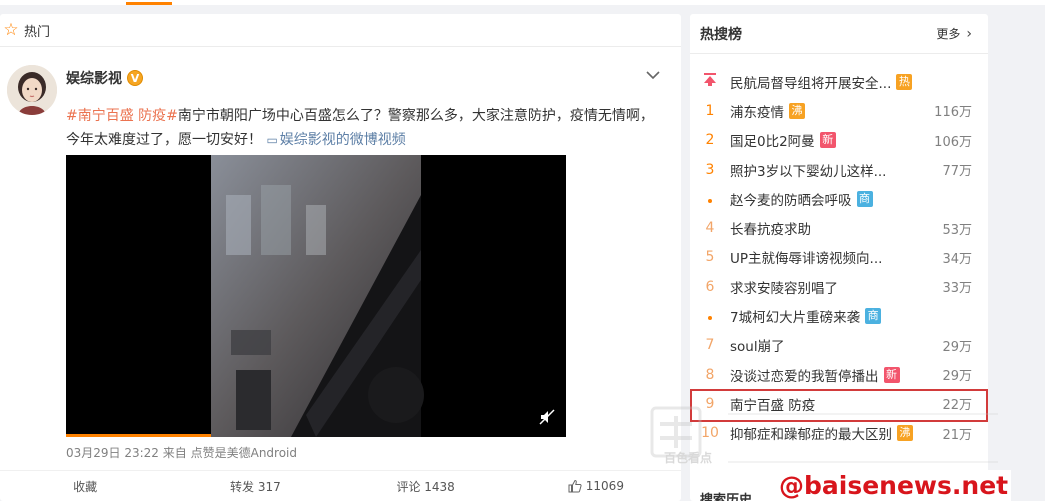 This screenshot has width=1045, height=501. What do you see at coordinates (575, 486) in the screenshot?
I see `thumbs-up-icon` at bounding box center [575, 486].